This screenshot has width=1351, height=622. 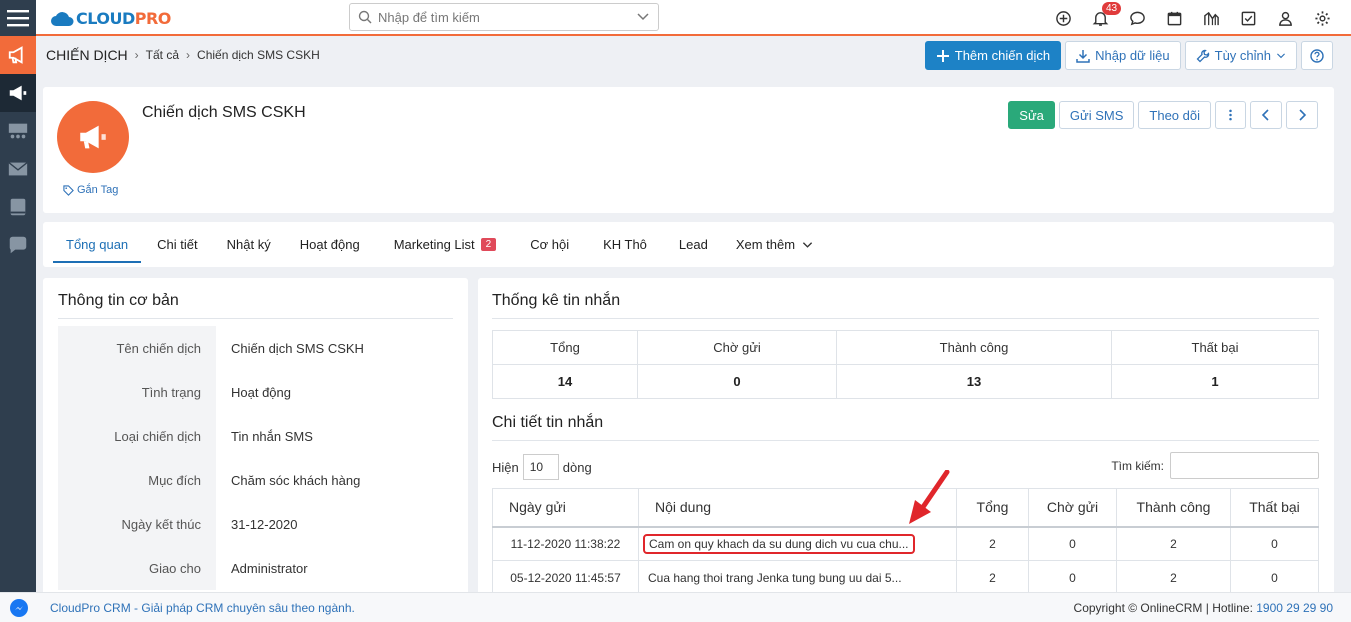 I want to click on book-icon, so click(x=18, y=207).